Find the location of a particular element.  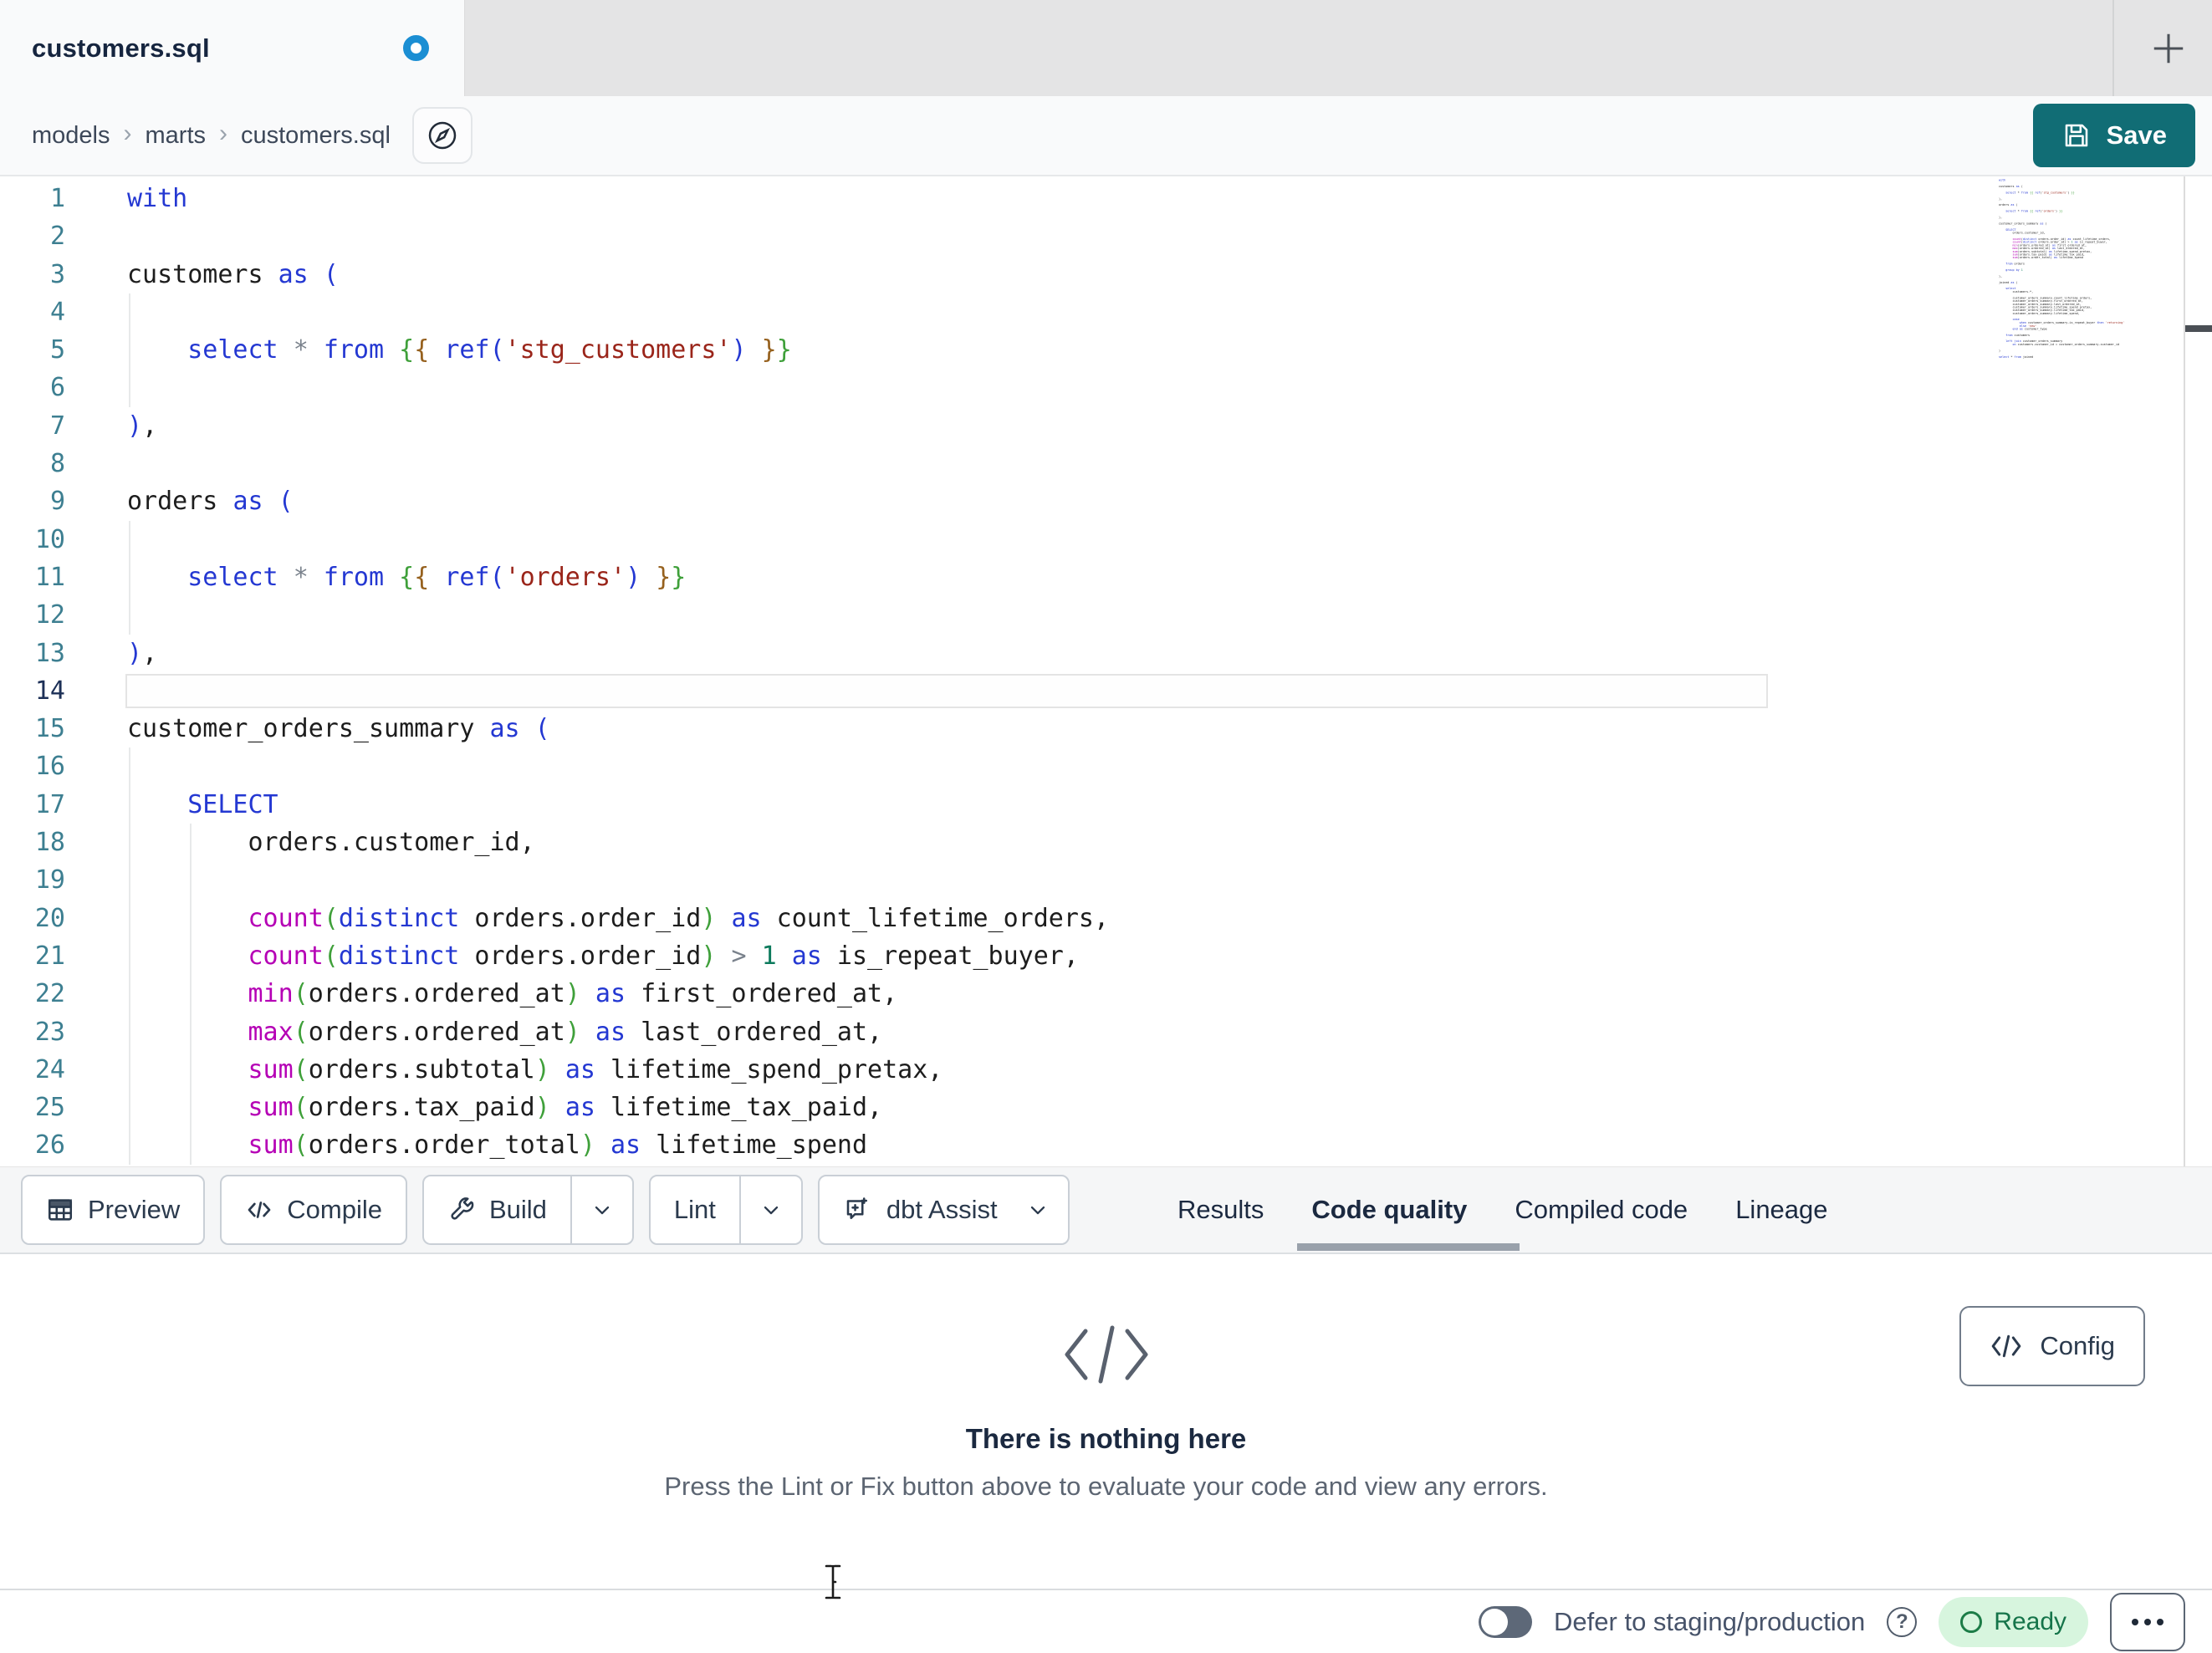

code-line: 12 is located at coordinates (999, 615).